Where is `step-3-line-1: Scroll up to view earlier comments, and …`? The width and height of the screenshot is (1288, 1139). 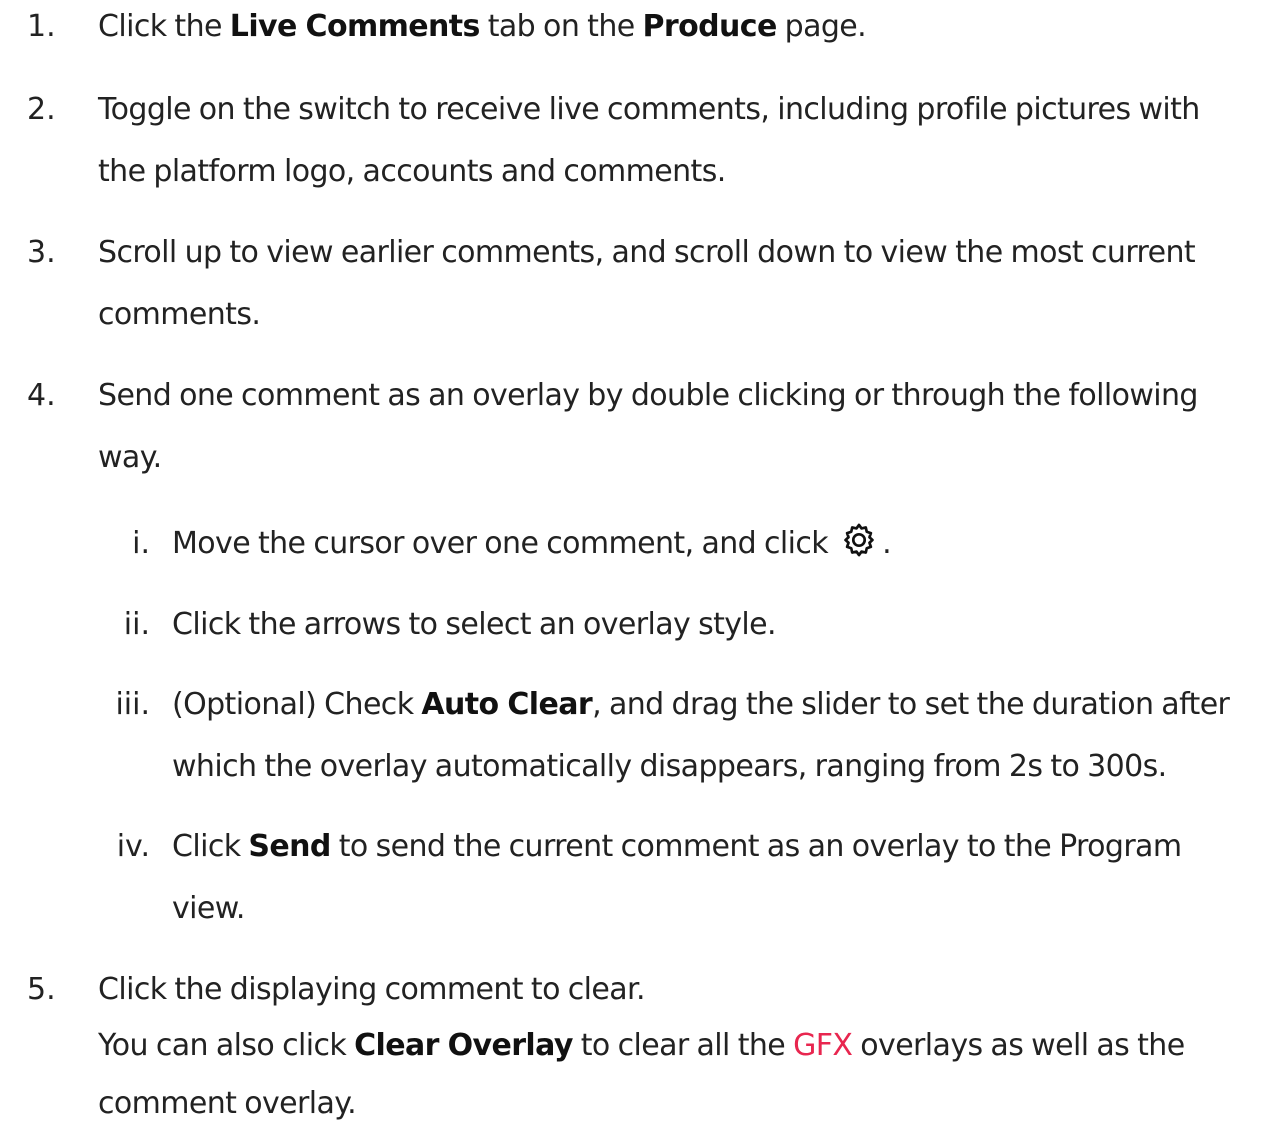
step-3-line-1: Scroll up to view earlier comments, and … is located at coordinates (647, 252).